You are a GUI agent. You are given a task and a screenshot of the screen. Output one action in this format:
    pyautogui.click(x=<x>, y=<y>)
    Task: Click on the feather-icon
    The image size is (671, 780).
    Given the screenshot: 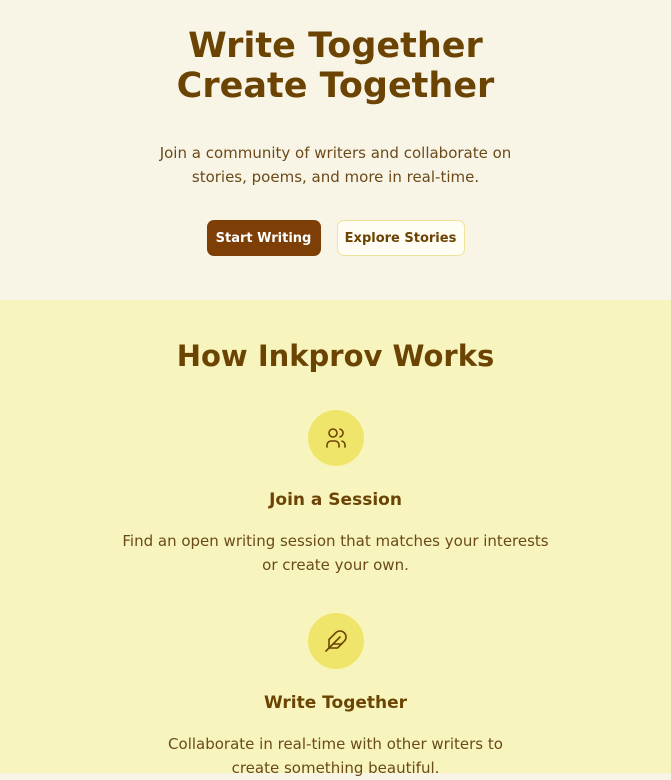 What is the action you would take?
    pyautogui.click(x=335, y=641)
    